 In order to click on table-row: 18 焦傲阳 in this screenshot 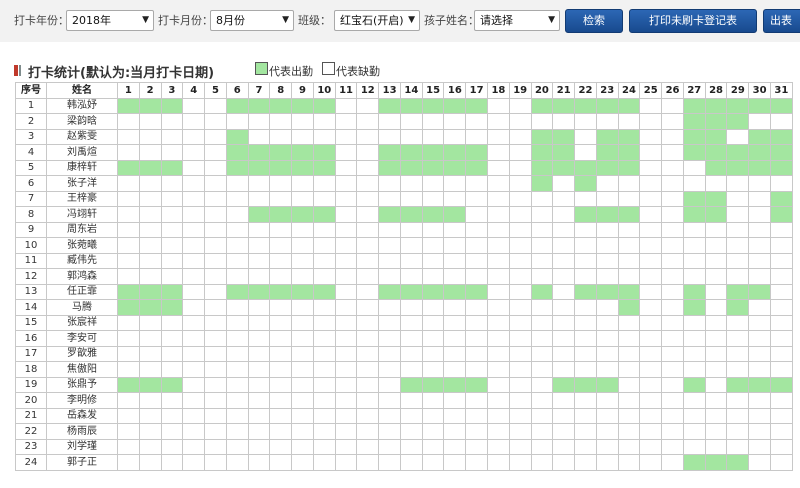, I will do `click(404, 369)`.